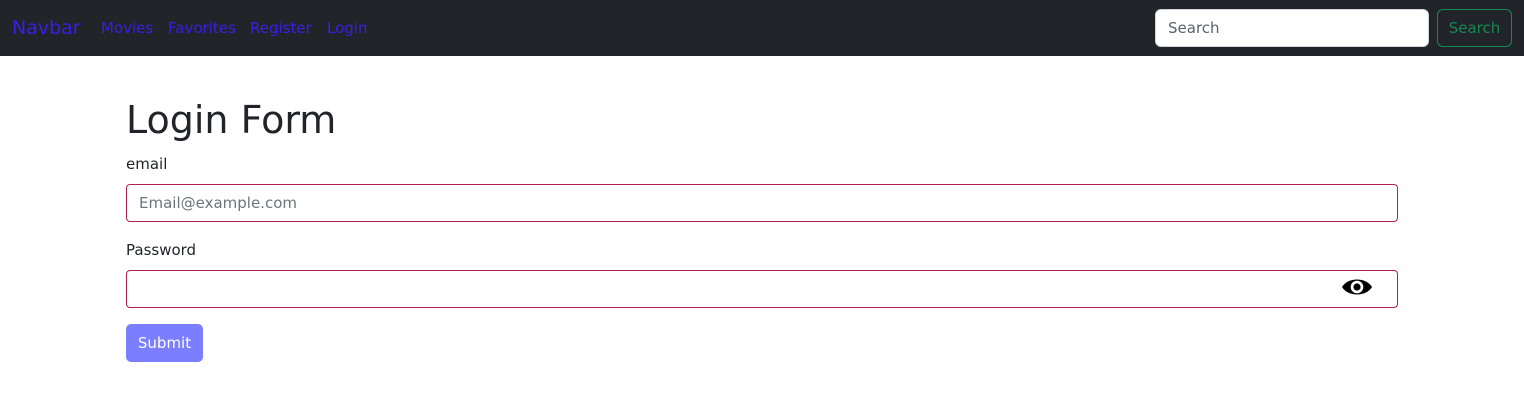  Describe the element at coordinates (164, 343) in the screenshot. I see `submit-button: Submit` at that location.